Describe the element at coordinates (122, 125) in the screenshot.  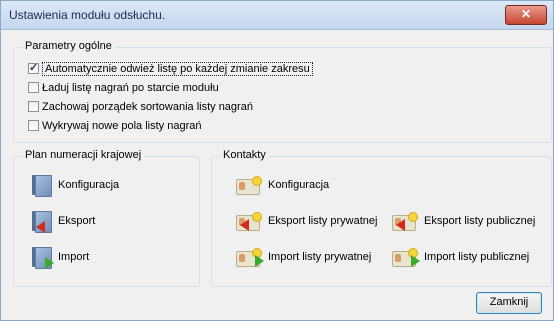
I see `checkbox-label: Wykrywaj nowe pola listy nagrań` at that location.